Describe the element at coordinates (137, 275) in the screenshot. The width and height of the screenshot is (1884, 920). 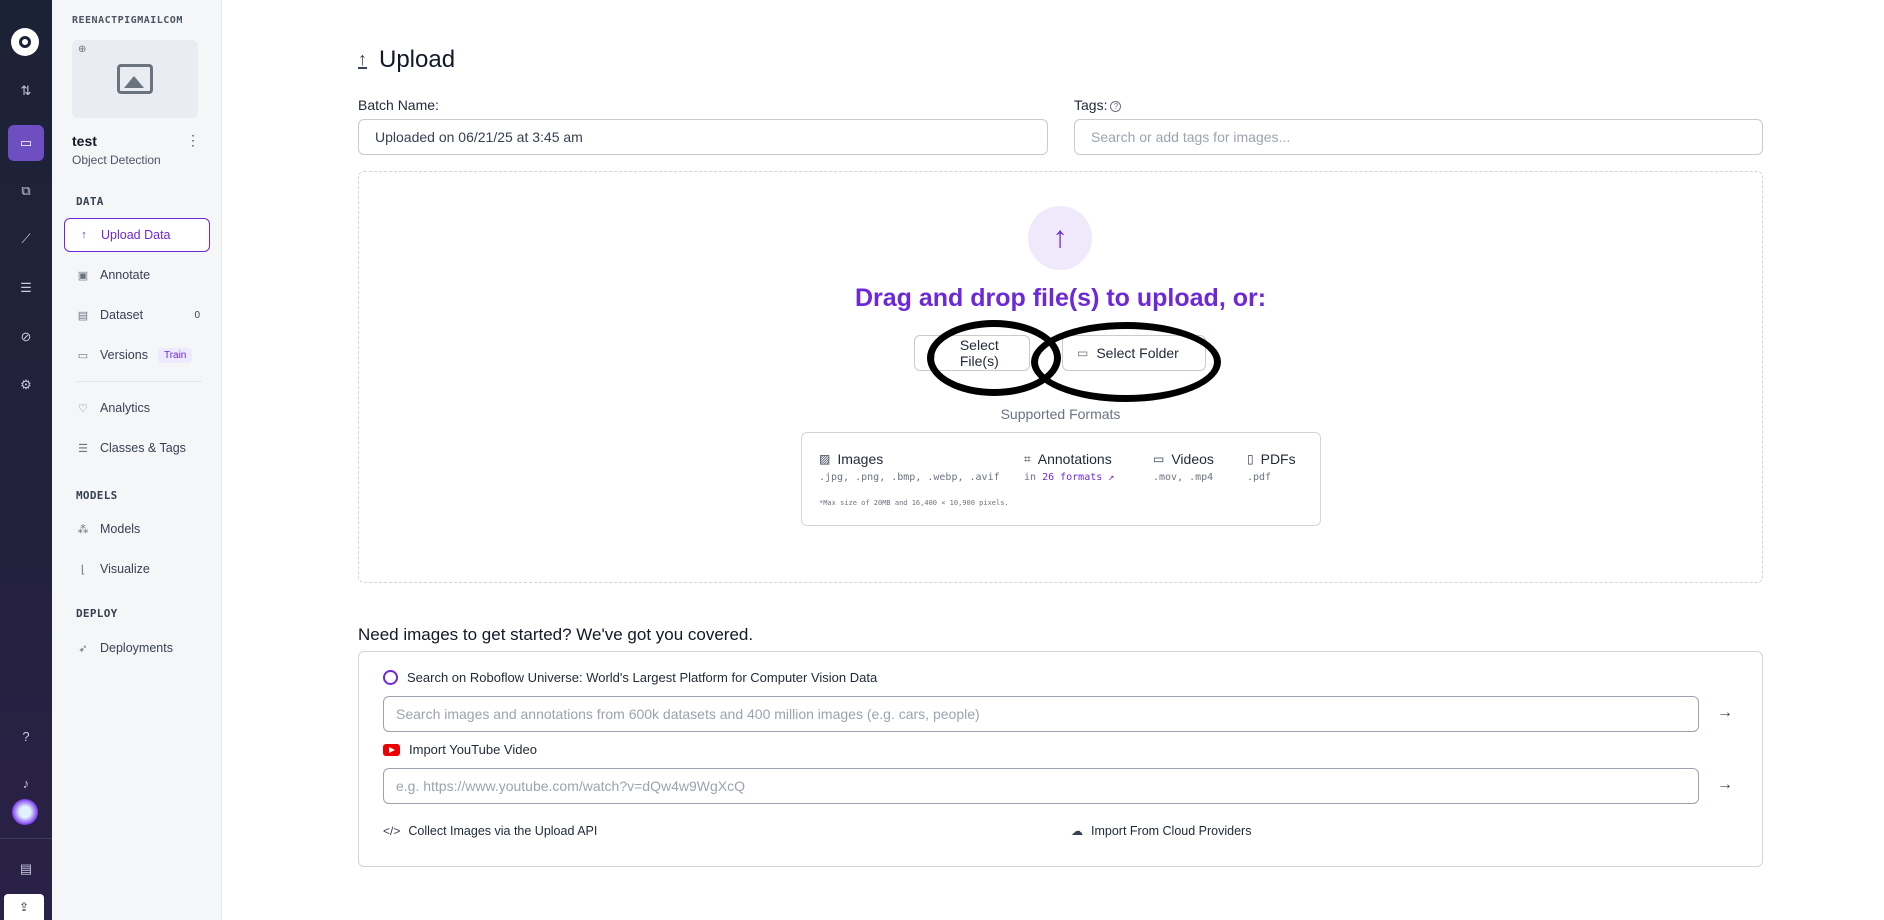
I see `sidebar-item-annotate: ▣ Annotate` at that location.